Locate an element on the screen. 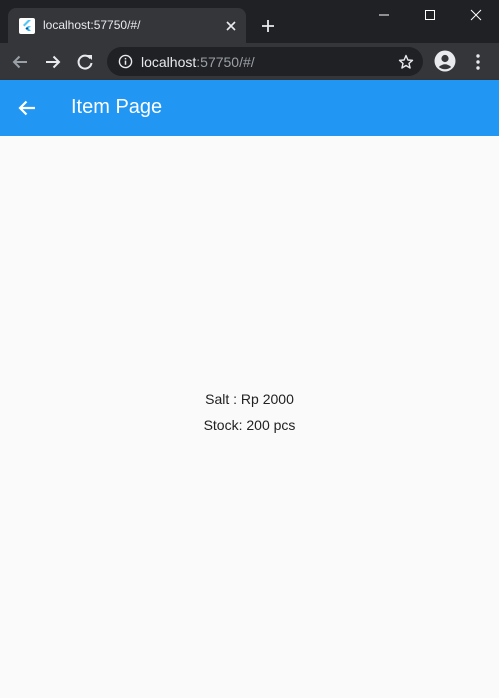 The height and width of the screenshot is (698, 499). item-stock-text: Stock: 200 pcs is located at coordinates (249, 425).